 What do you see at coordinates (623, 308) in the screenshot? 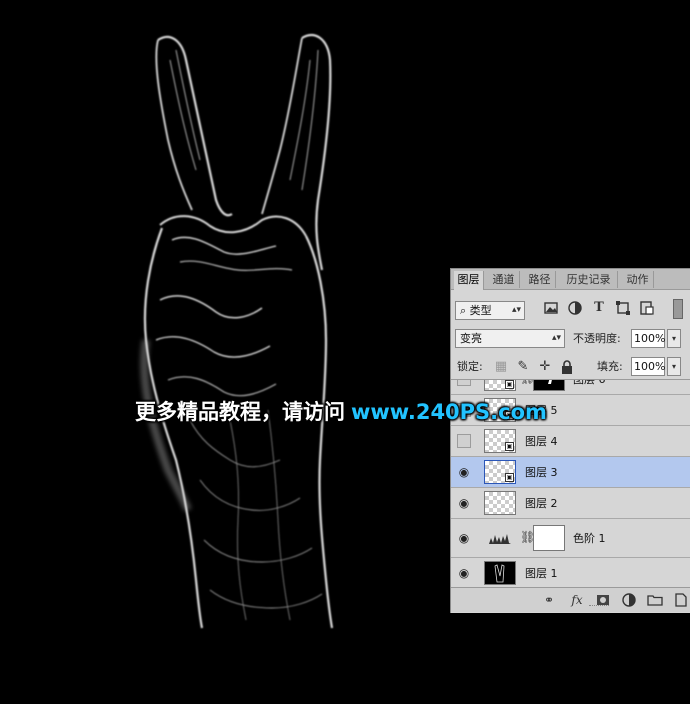
I see `shape-filter-icon` at bounding box center [623, 308].